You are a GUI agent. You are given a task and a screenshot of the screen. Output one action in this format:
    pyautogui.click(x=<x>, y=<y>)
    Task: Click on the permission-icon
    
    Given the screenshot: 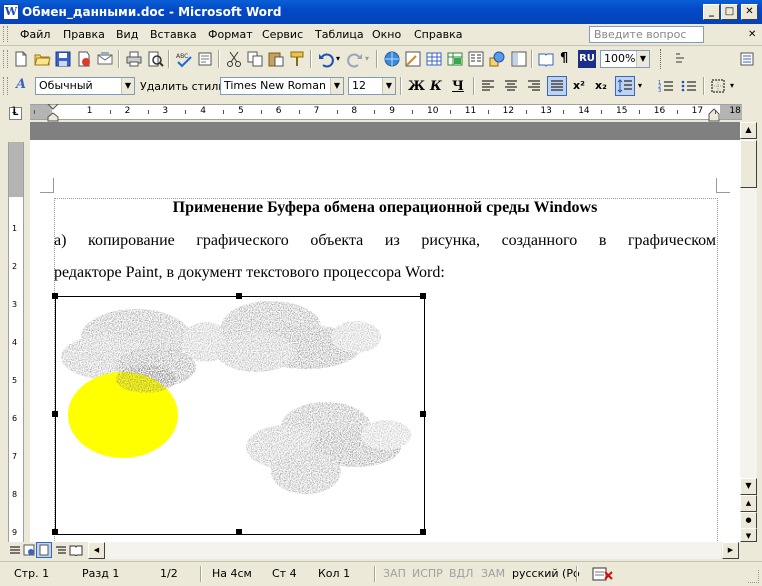 What is the action you would take?
    pyautogui.click(x=84, y=59)
    